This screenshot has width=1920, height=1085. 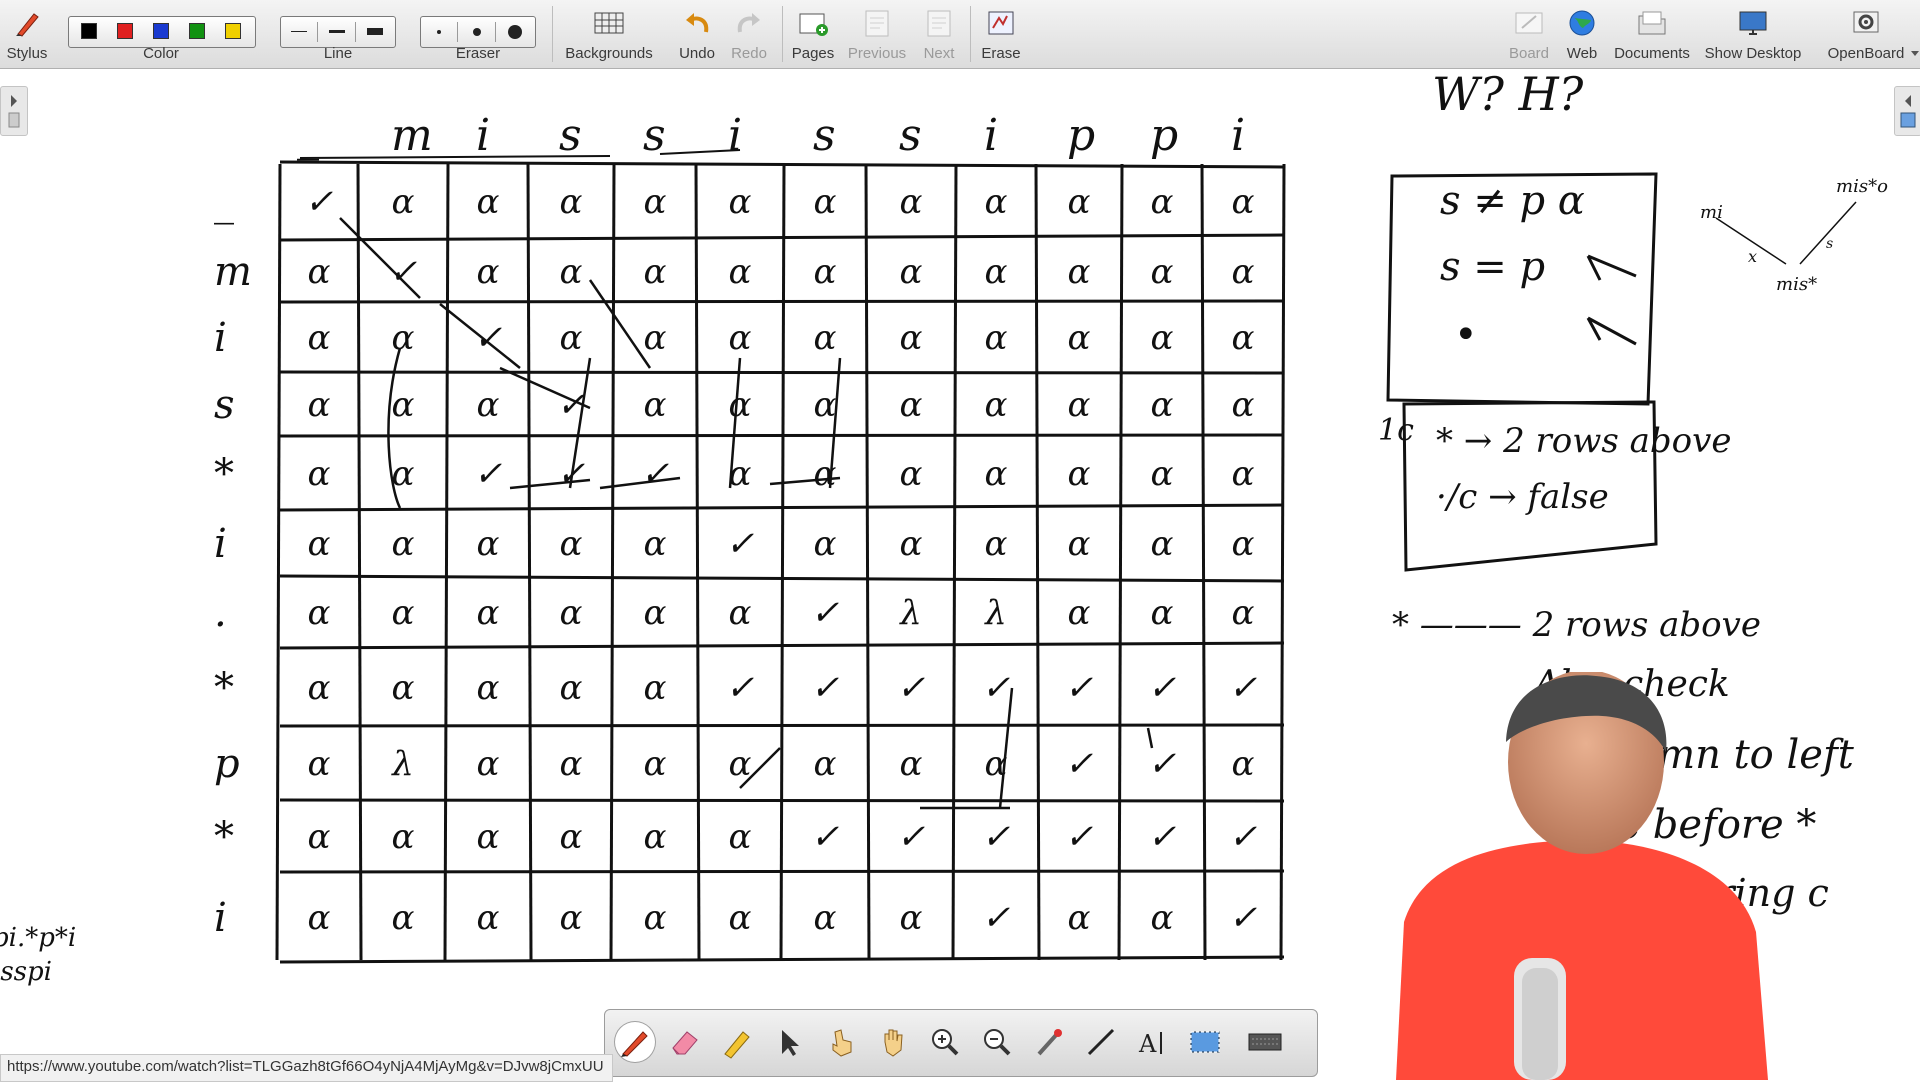 I want to click on keyboard-button, so click(x=1265, y=1042).